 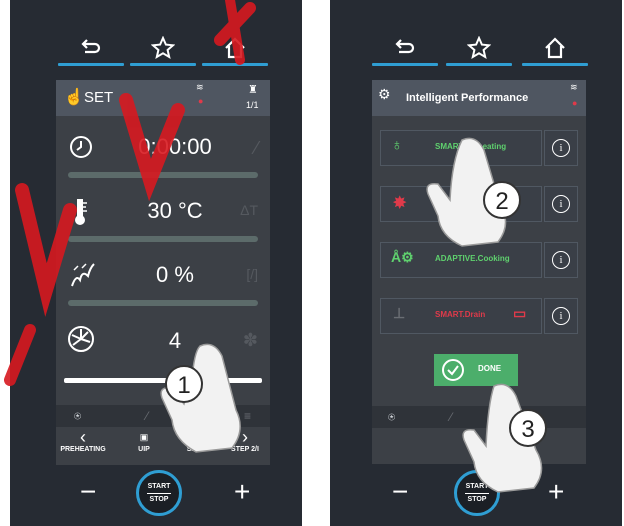 I want to click on uip-button: ▣ UIP, so click(x=144, y=440).